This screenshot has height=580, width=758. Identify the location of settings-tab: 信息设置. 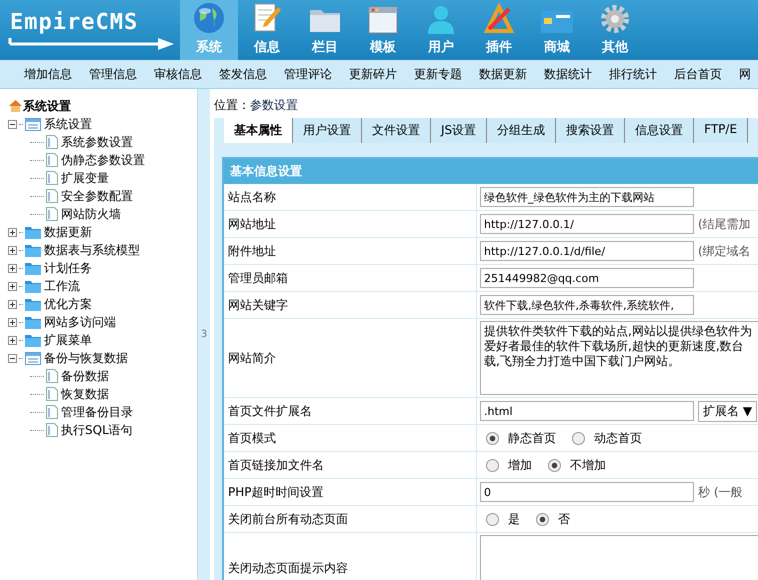
(659, 130).